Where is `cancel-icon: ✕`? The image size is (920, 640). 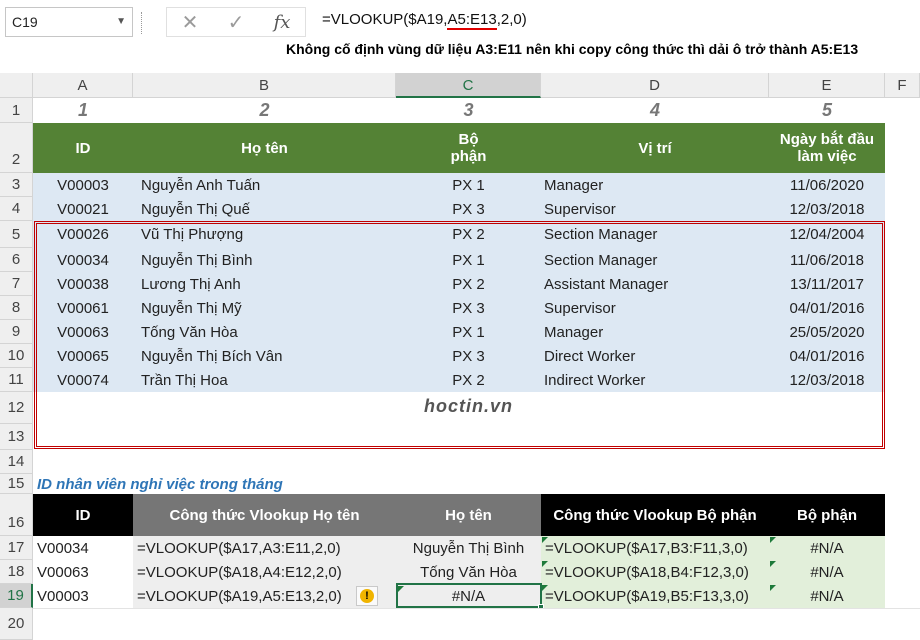 cancel-icon: ✕ is located at coordinates (190, 22).